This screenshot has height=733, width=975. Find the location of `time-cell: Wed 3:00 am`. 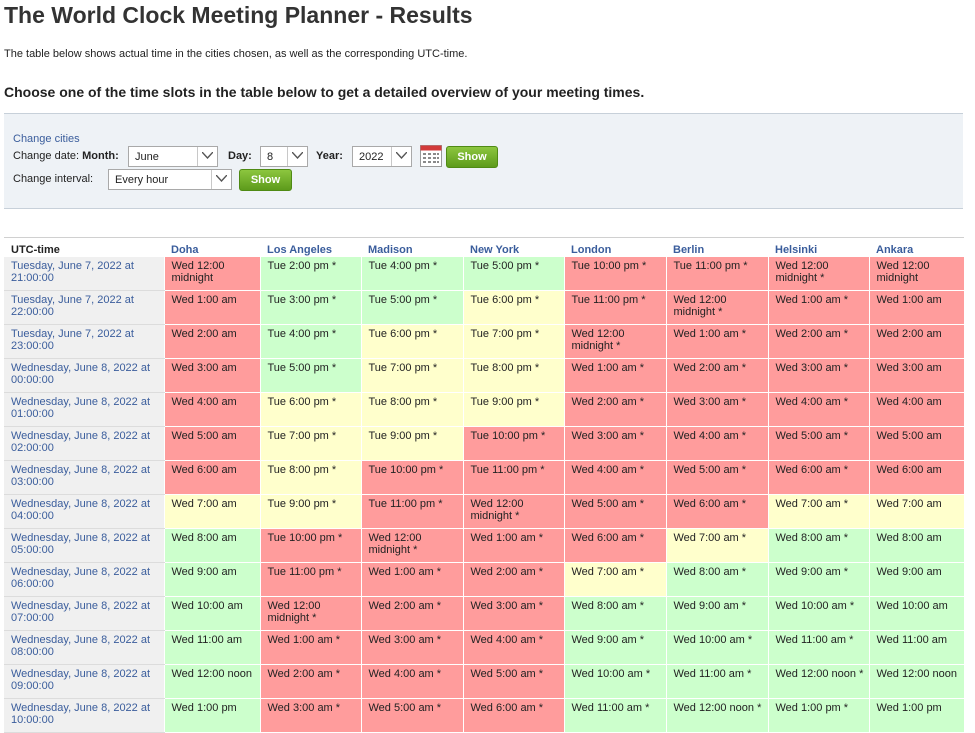

time-cell: Wed 3:00 am is located at coordinates (212, 375).